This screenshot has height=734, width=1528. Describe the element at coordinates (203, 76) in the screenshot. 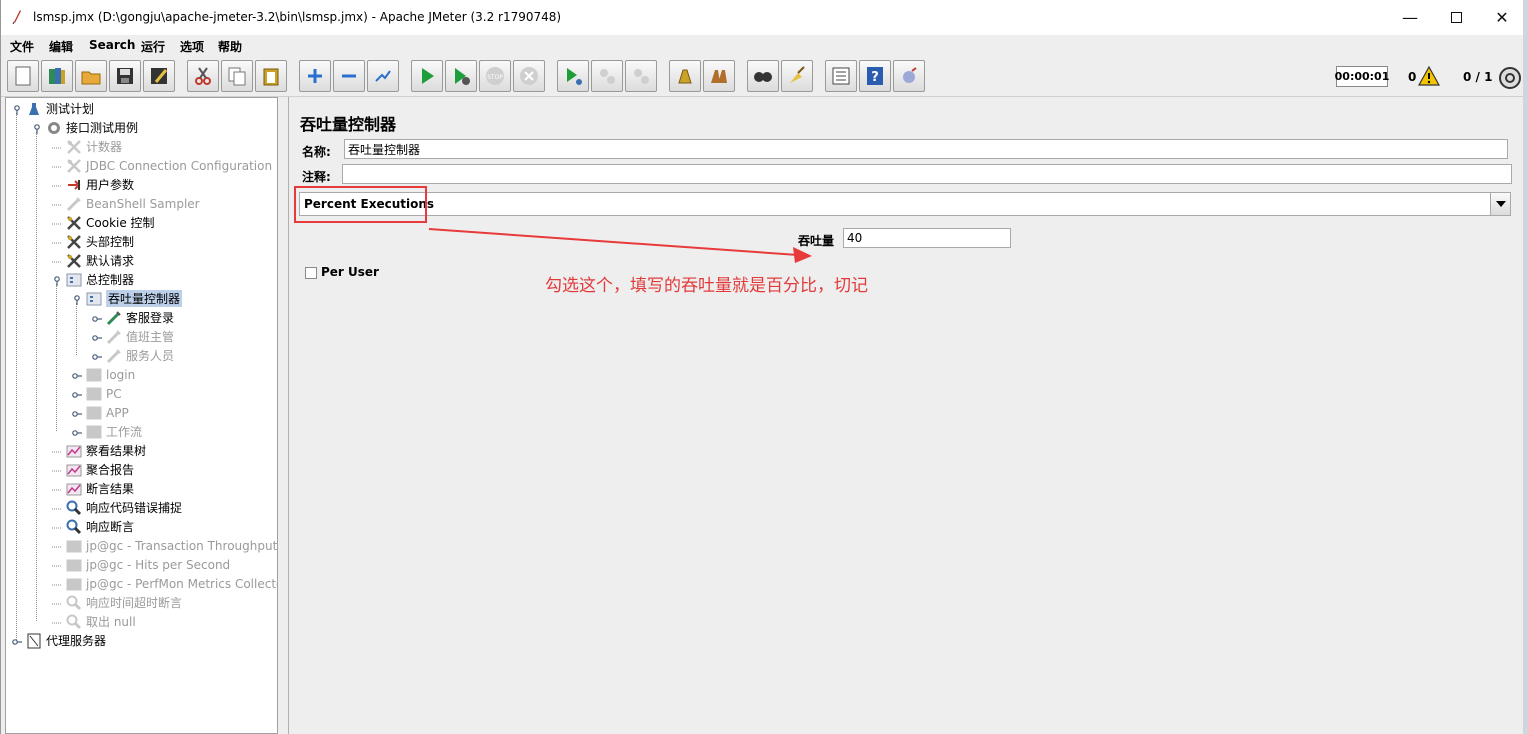

I see `cut-button` at that location.